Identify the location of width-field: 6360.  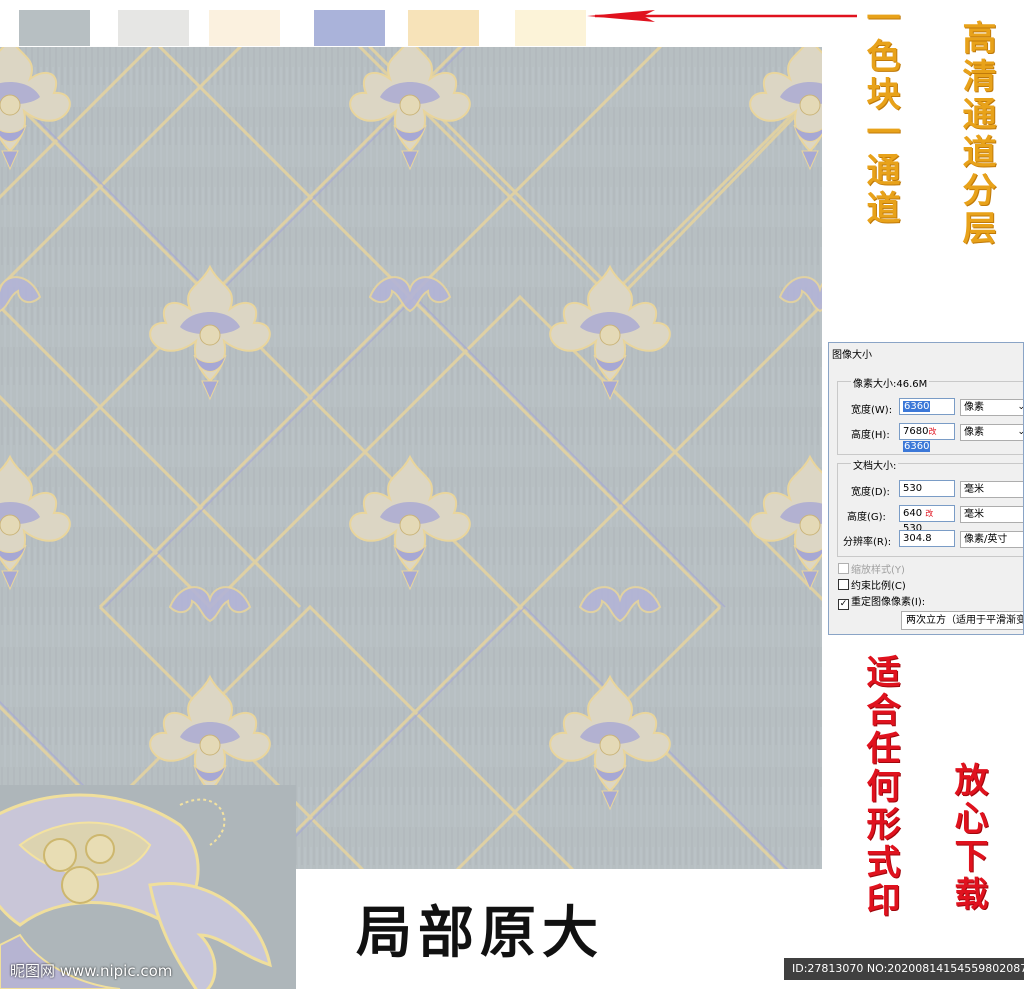
(927, 406).